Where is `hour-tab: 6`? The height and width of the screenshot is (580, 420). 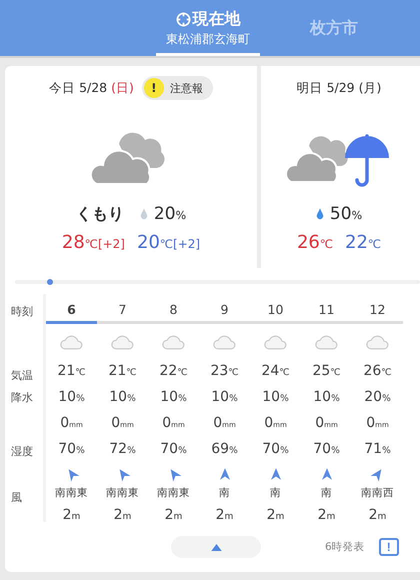 hour-tab: 6 is located at coordinates (71, 309).